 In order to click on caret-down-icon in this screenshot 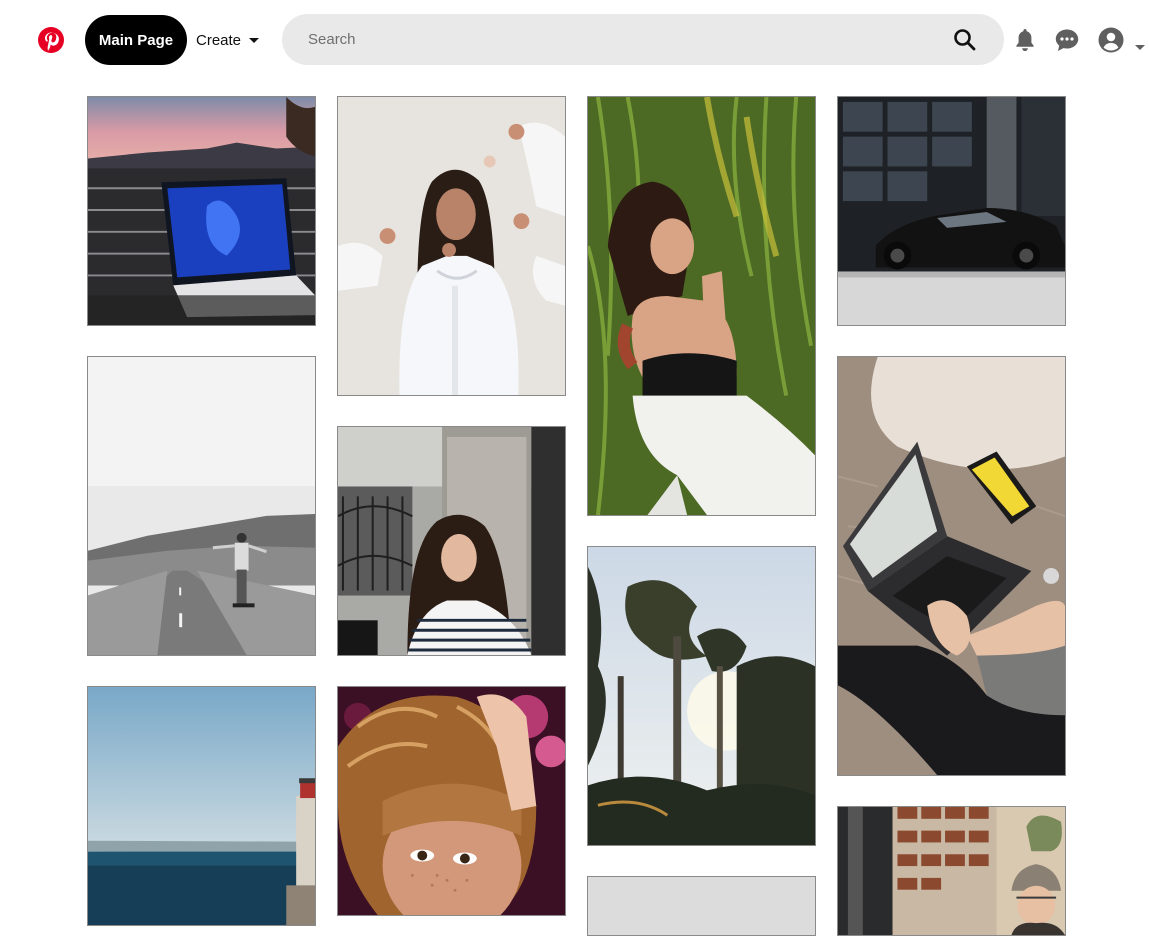, I will do `click(254, 40)`.